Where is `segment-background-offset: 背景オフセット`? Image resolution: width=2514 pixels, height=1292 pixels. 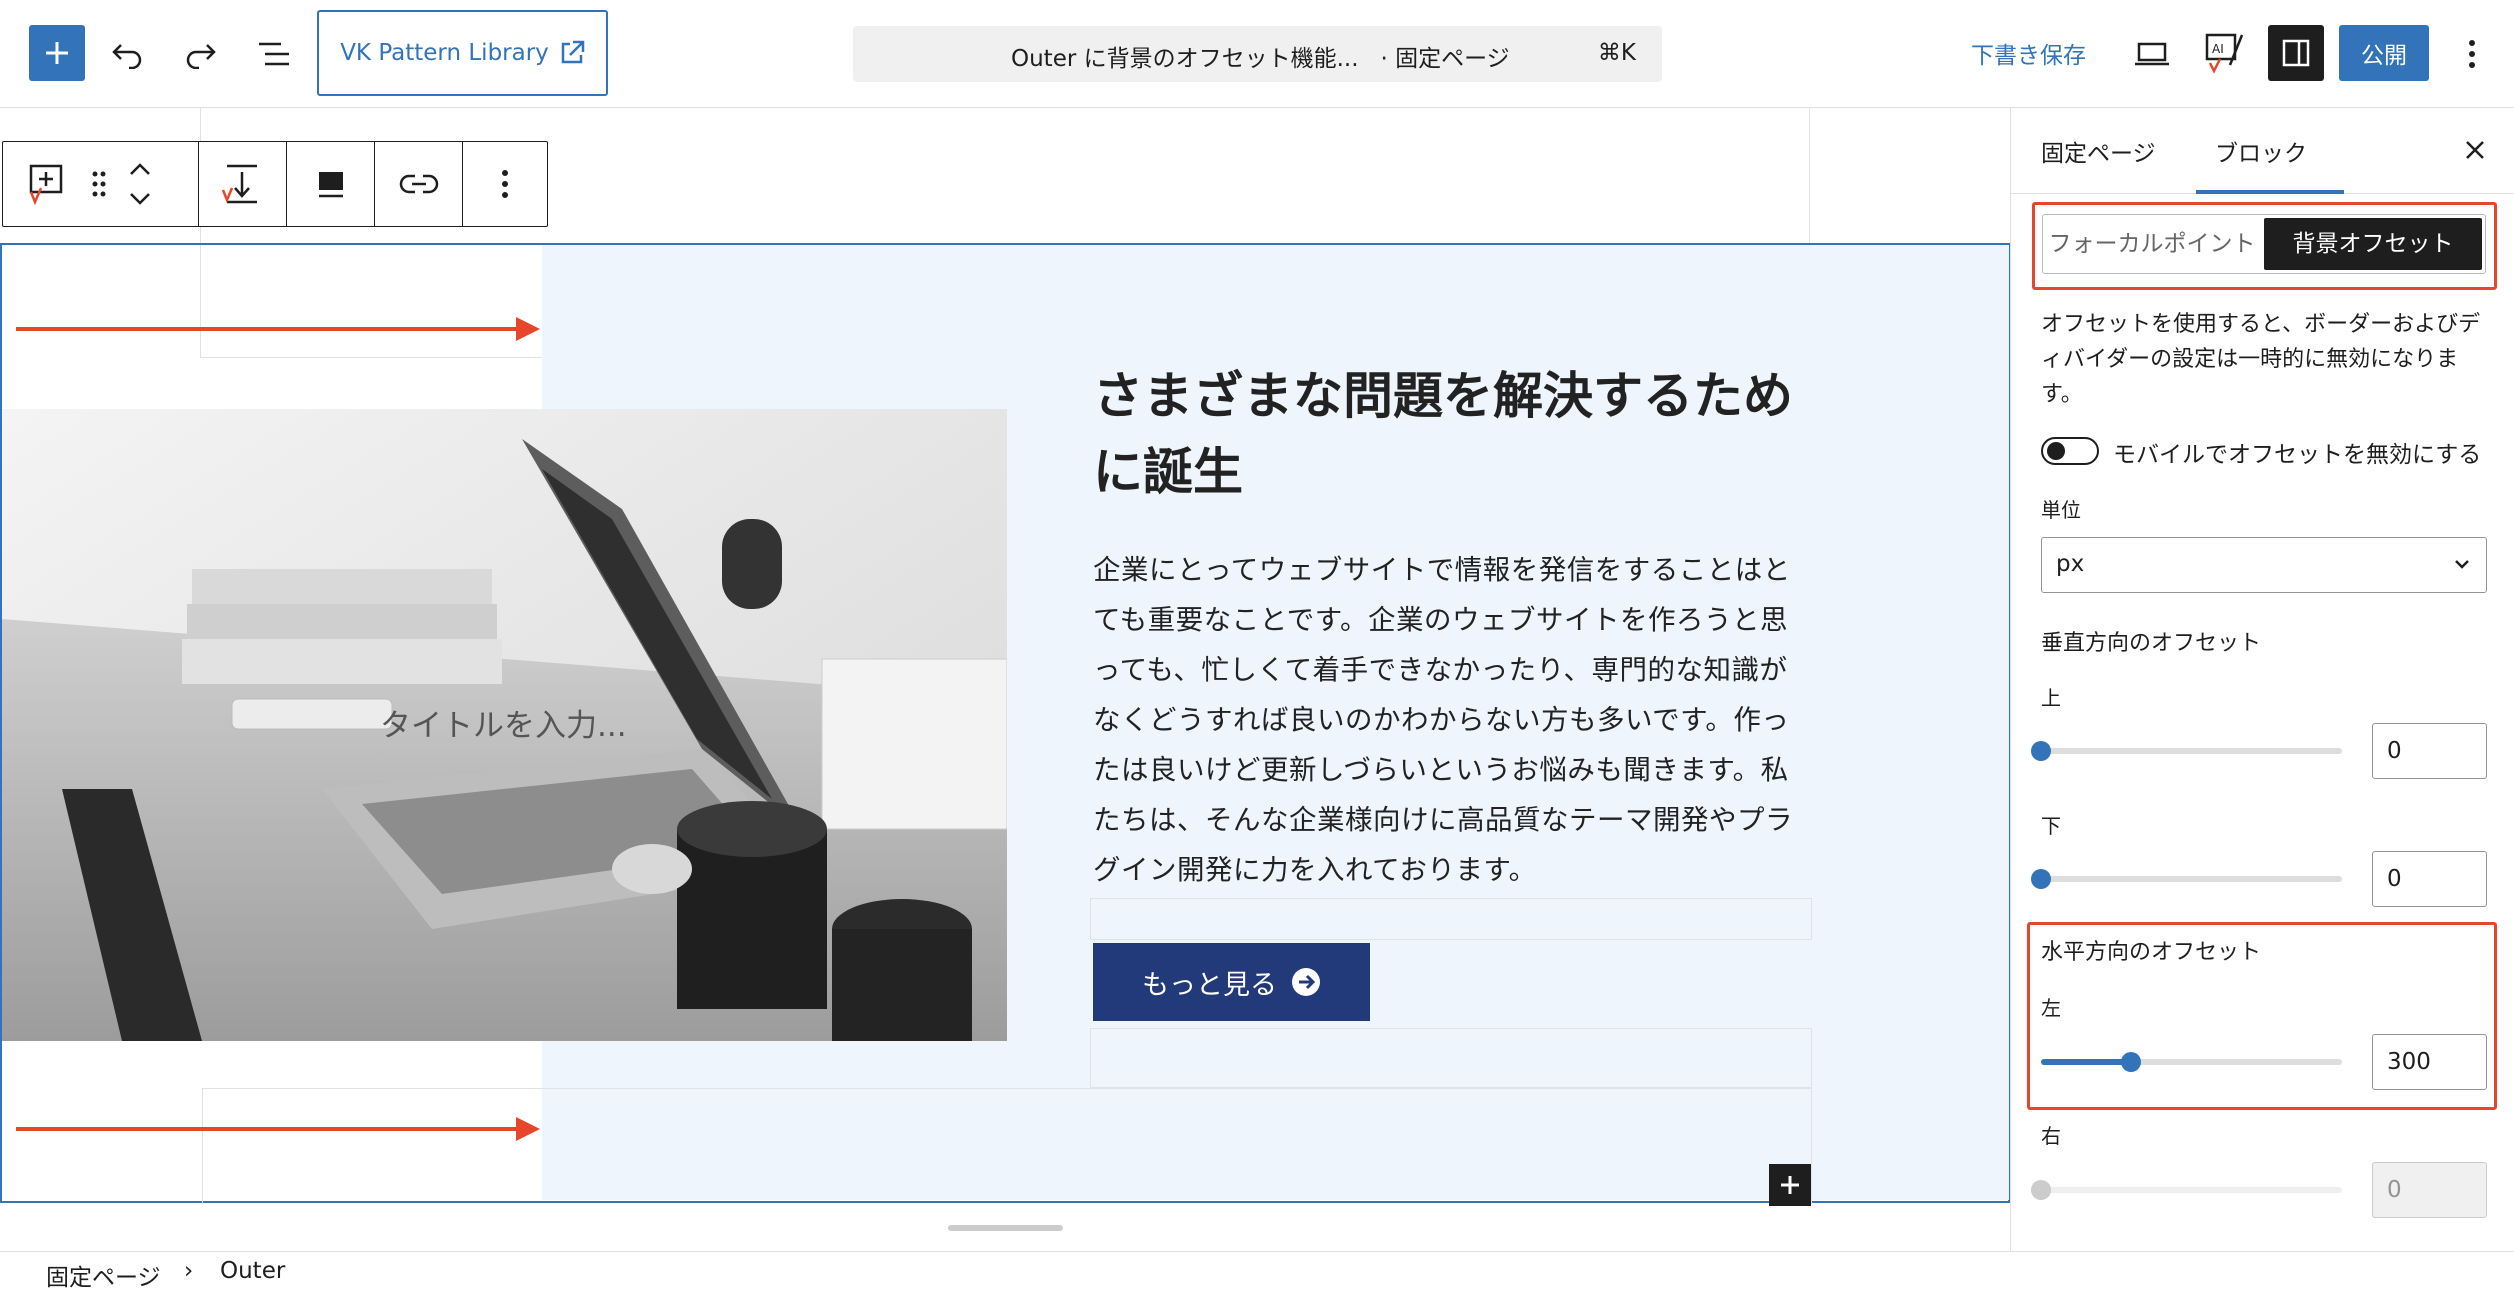 segment-background-offset: 背景オフセット is located at coordinates (2373, 244).